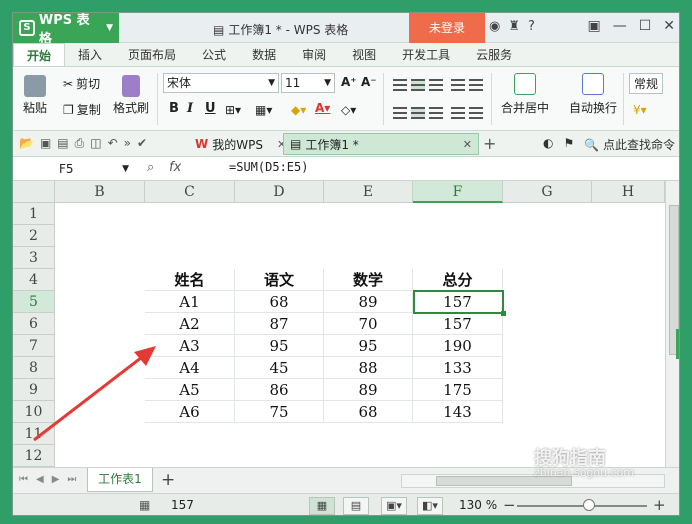 Image resolution: width=692 pixels, height=524 pixels. I want to click on cell-chinese: 95, so click(279, 346).